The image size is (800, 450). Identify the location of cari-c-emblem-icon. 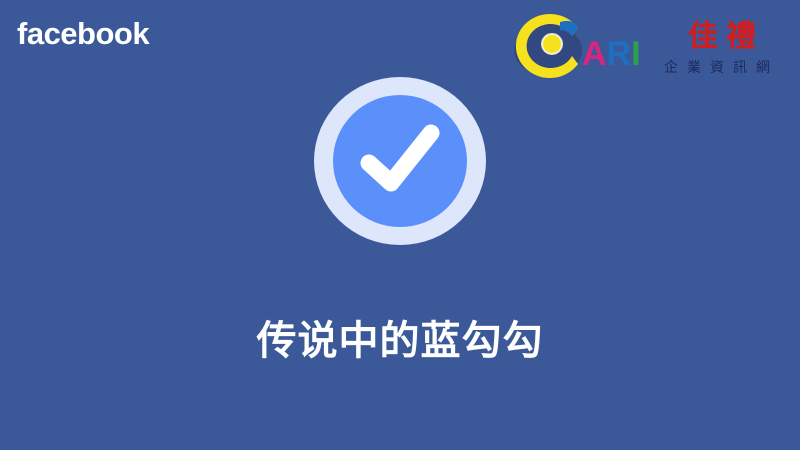
(548, 46).